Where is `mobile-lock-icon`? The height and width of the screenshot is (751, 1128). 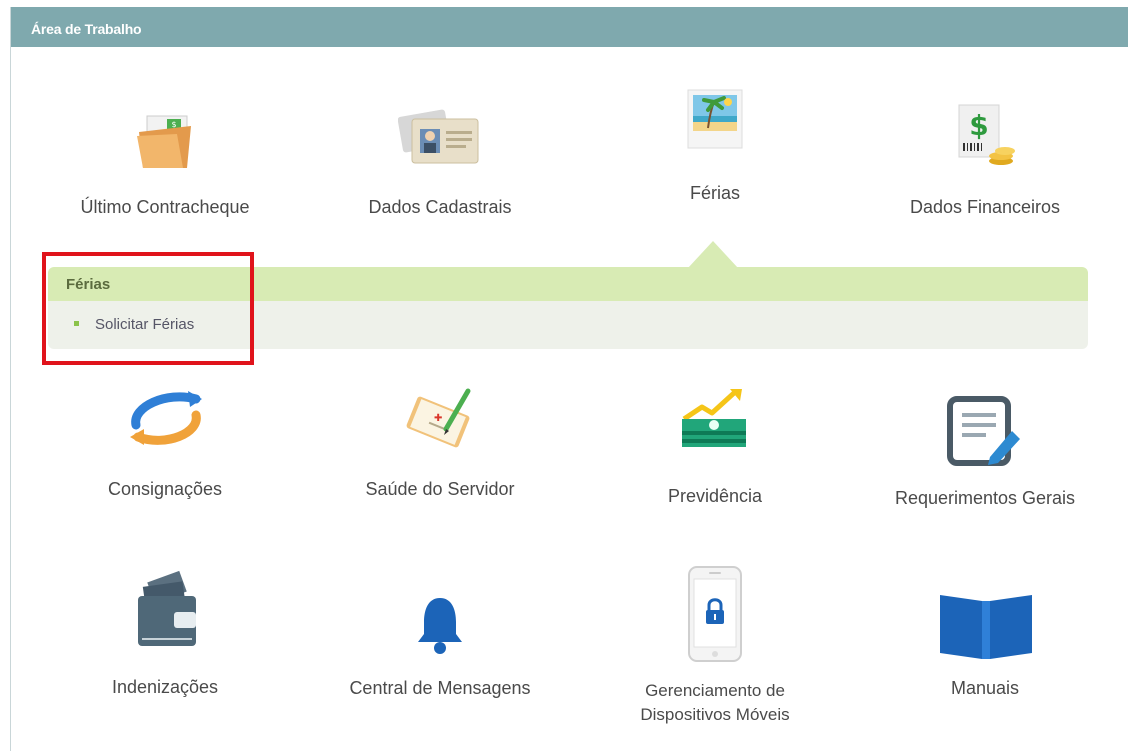
mobile-lock-icon is located at coordinates (715, 614).